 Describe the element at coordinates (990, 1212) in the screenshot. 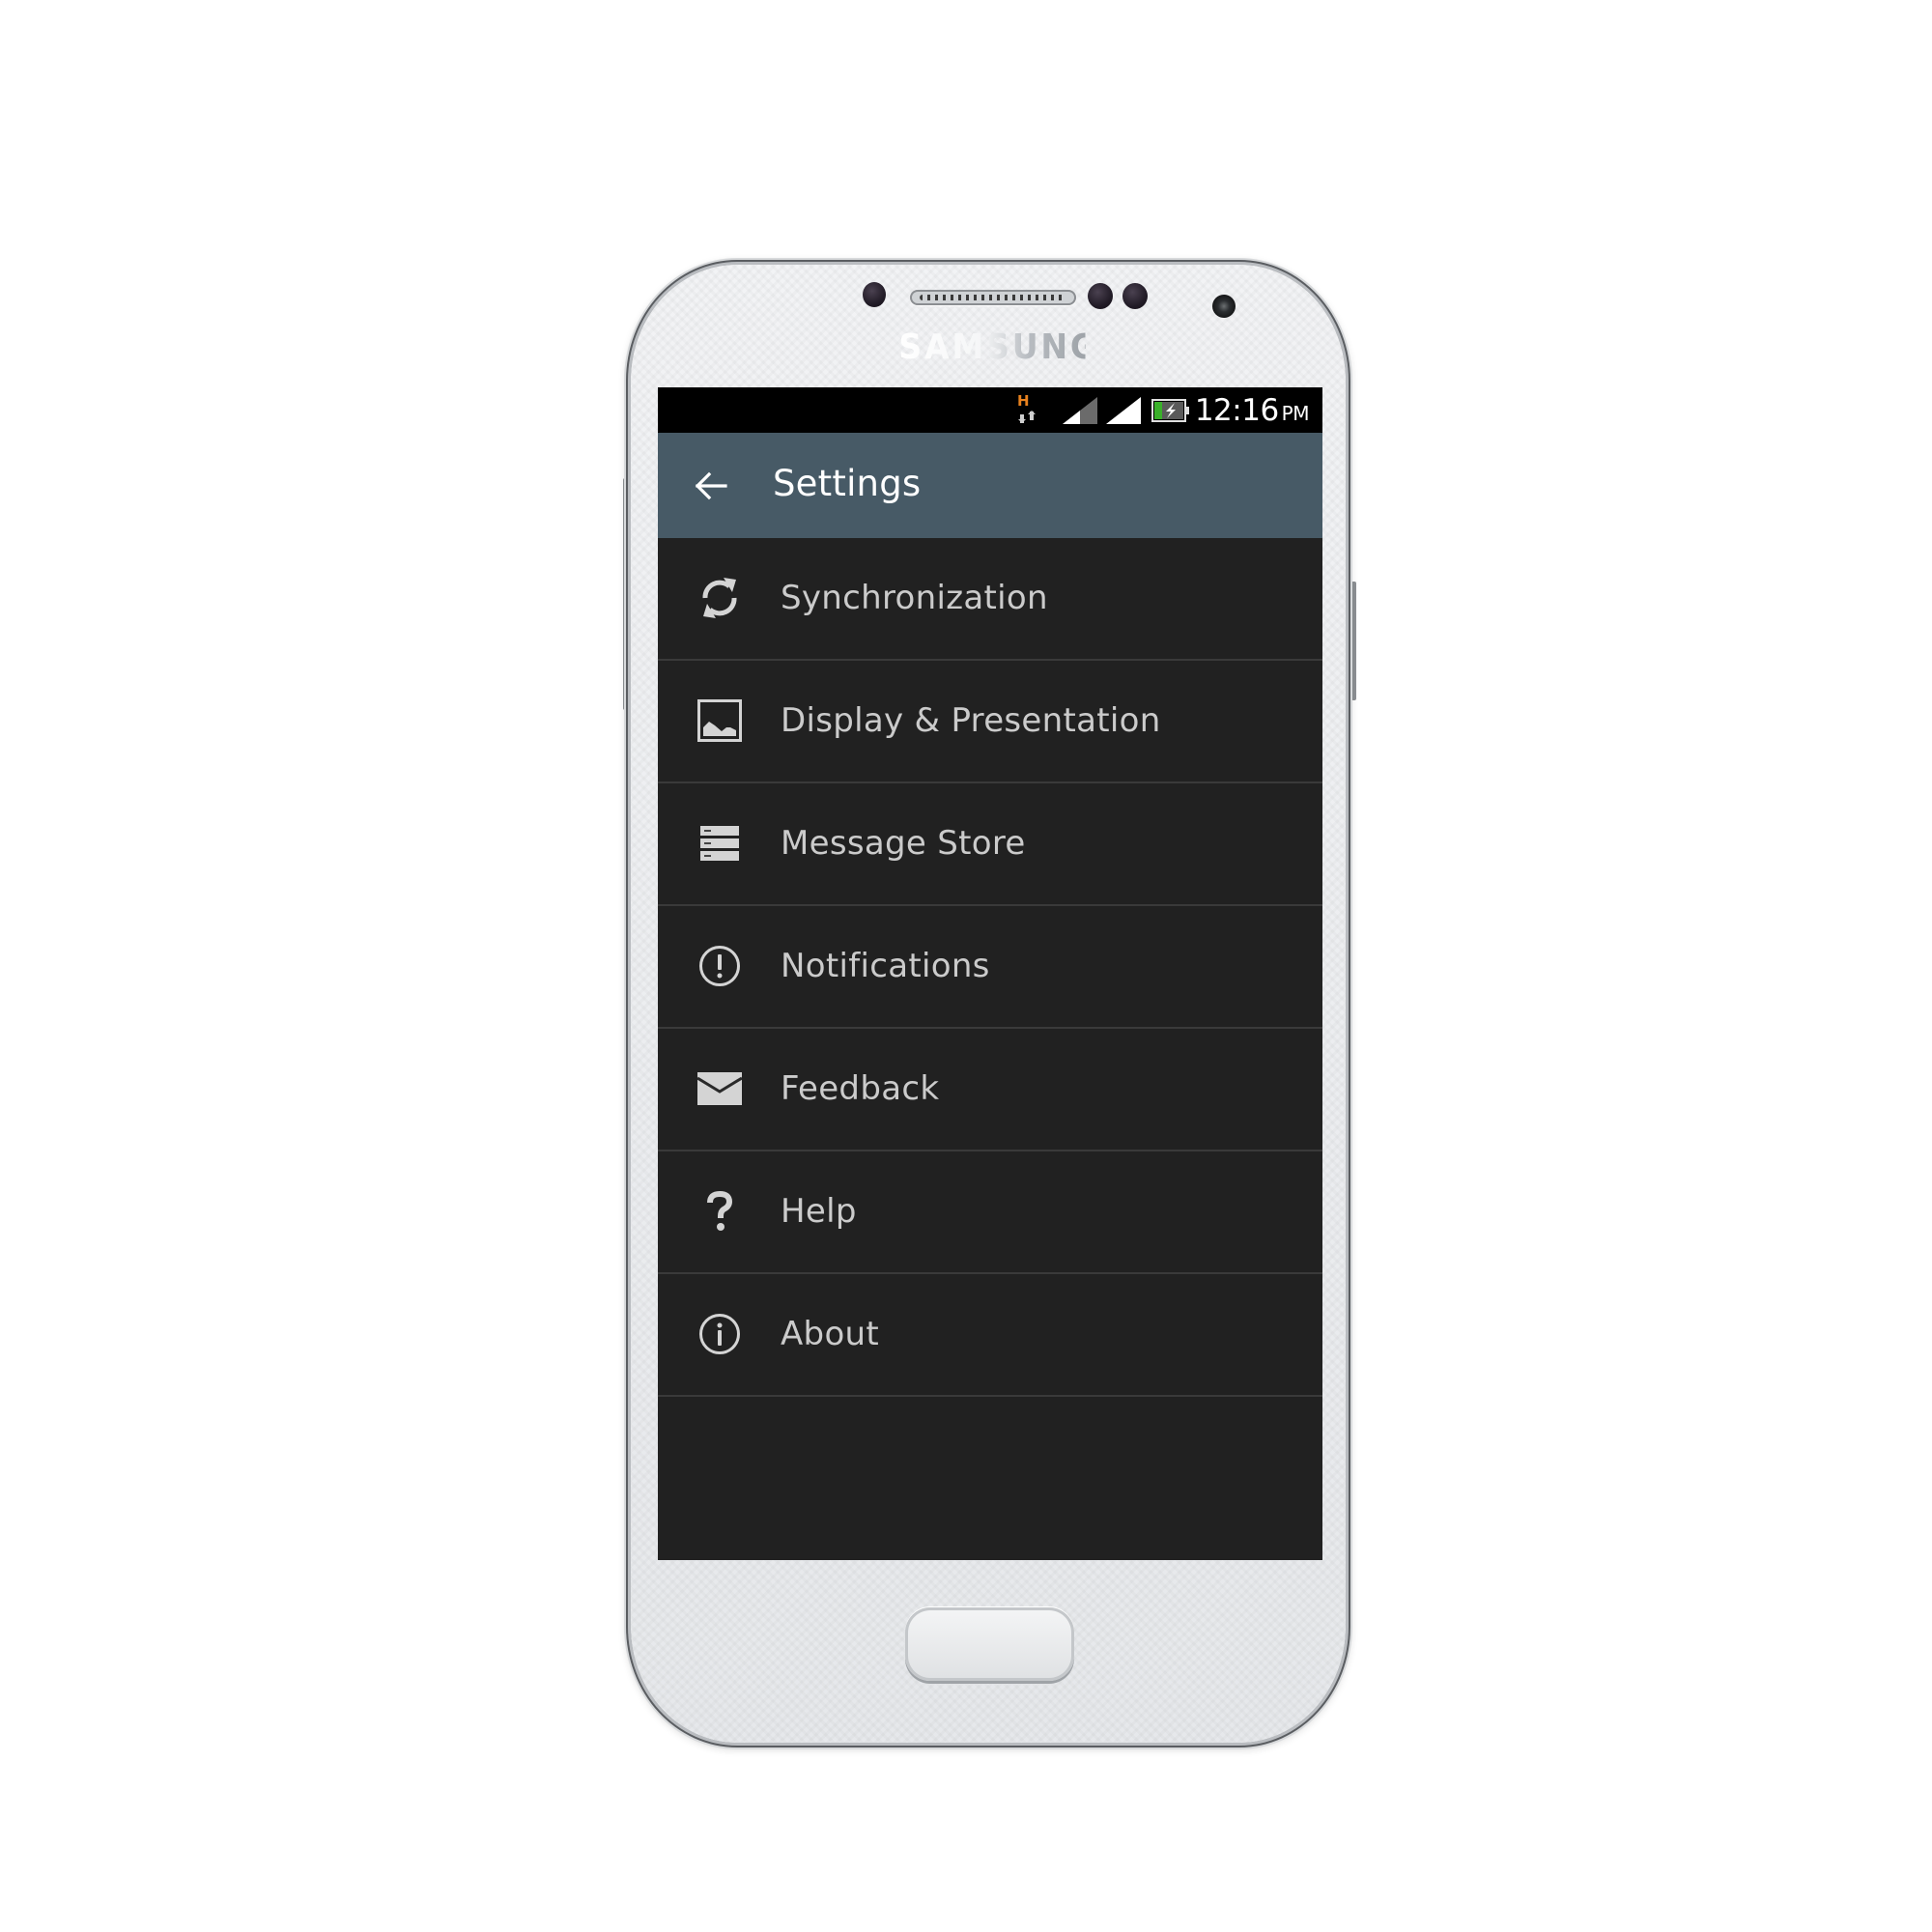

I see `menu-item-help: Help` at that location.